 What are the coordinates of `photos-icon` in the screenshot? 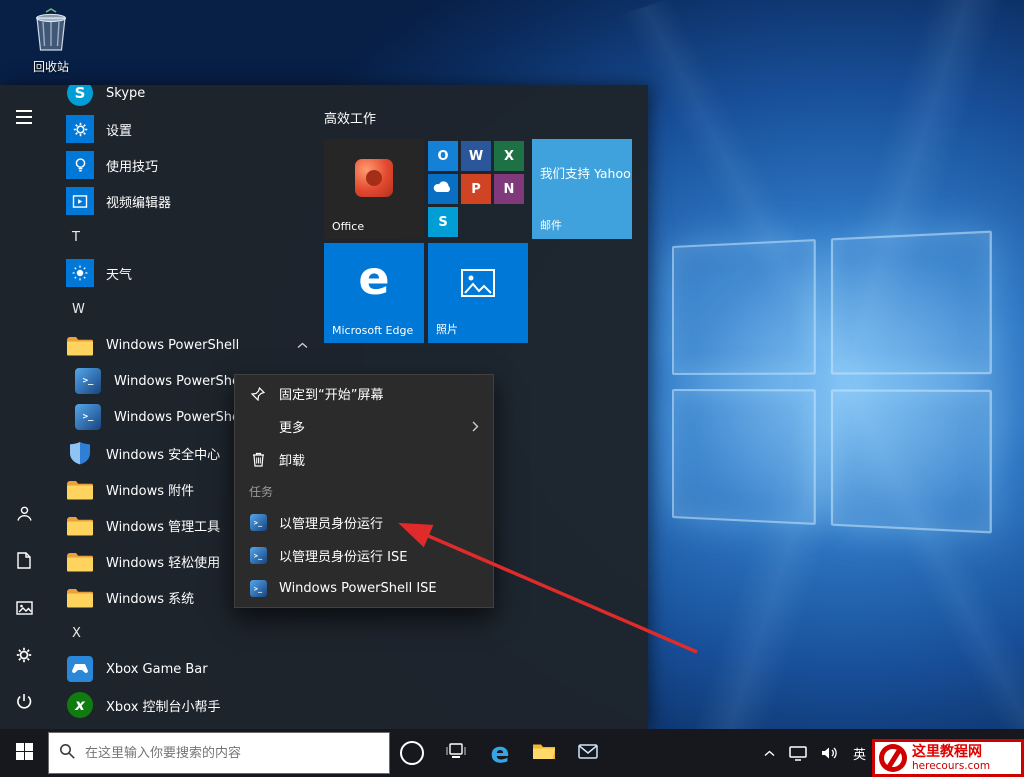 It's located at (478, 285).